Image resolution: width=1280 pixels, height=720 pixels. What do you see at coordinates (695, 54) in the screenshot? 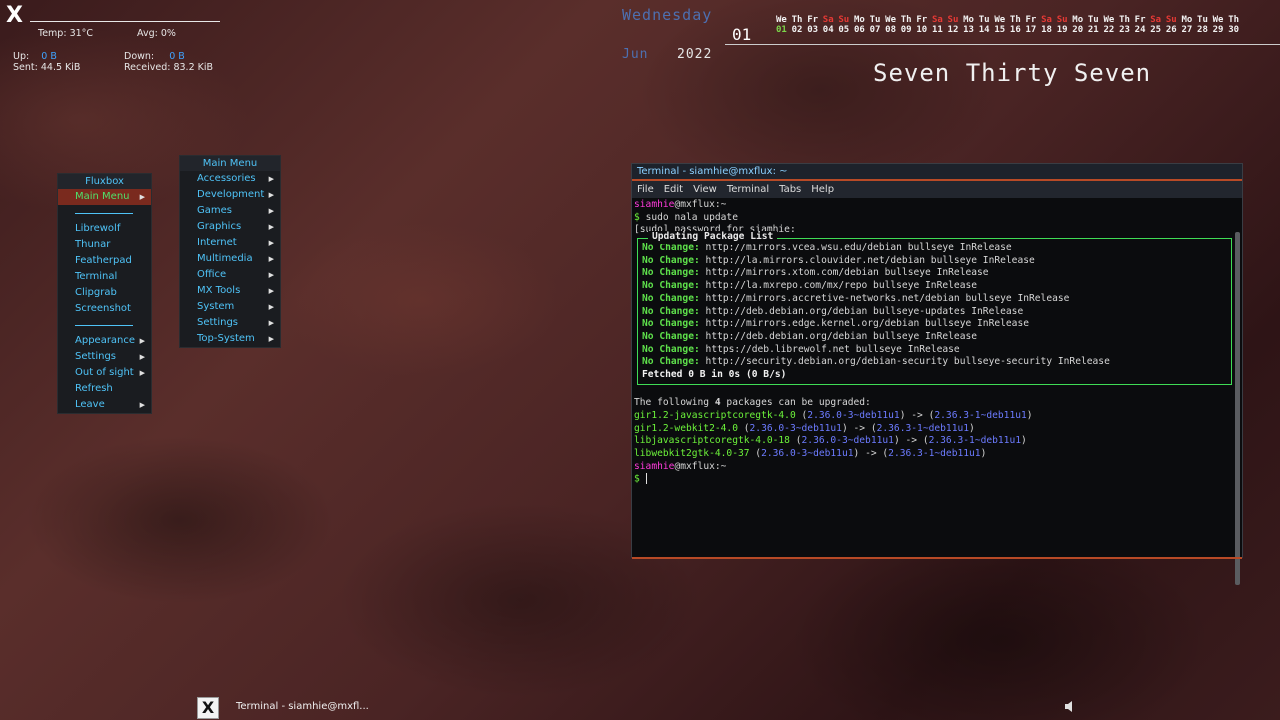
I see `year-label: 2022` at bounding box center [695, 54].